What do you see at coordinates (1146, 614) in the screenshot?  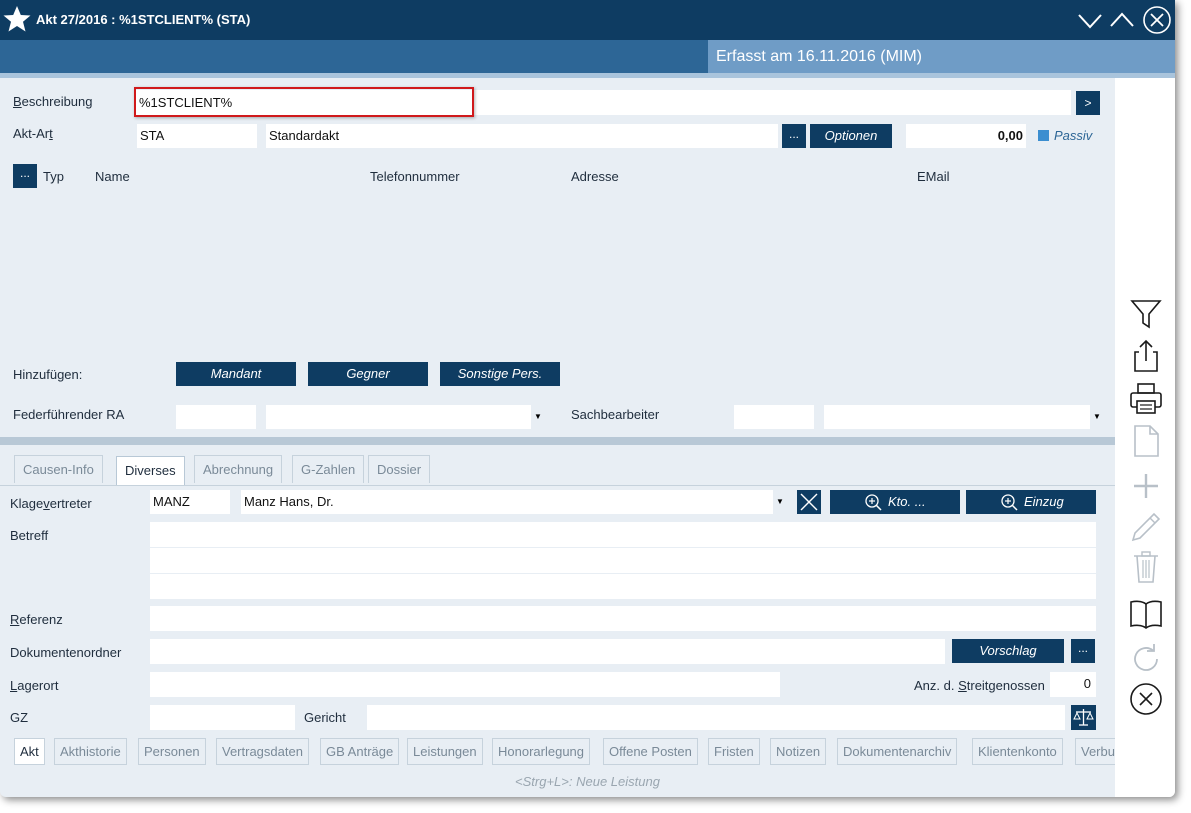 I see `book-icon` at bounding box center [1146, 614].